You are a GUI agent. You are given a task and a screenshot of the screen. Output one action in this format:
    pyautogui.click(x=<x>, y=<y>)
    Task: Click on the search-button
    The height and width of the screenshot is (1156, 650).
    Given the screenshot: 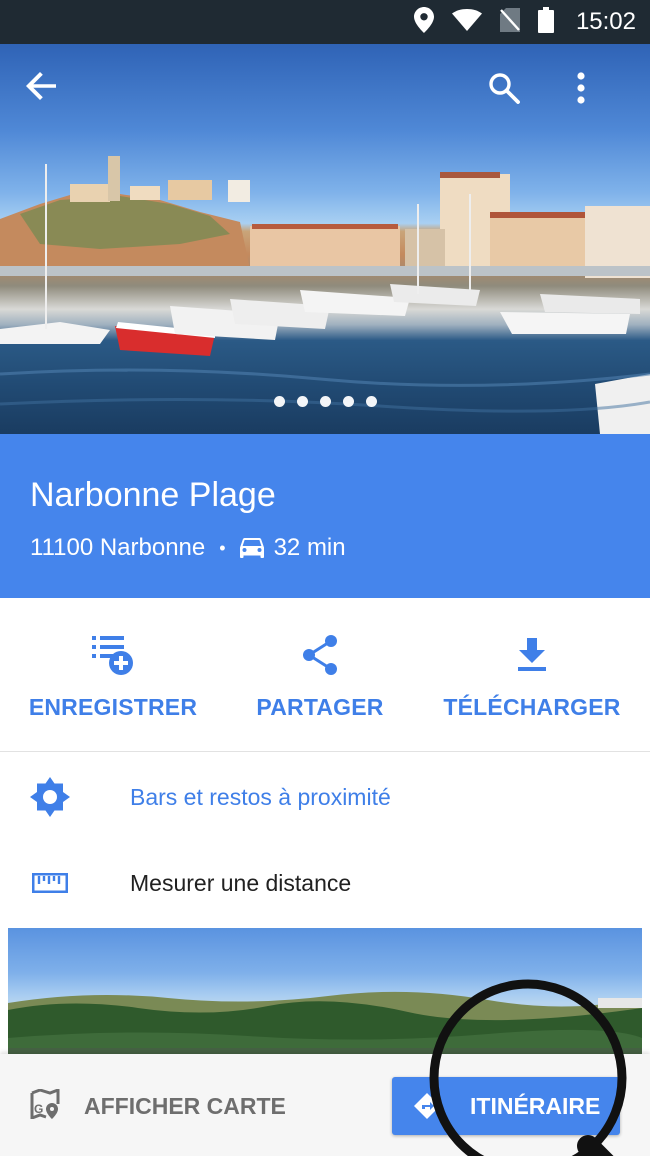 What is the action you would take?
    pyautogui.click(x=512, y=96)
    